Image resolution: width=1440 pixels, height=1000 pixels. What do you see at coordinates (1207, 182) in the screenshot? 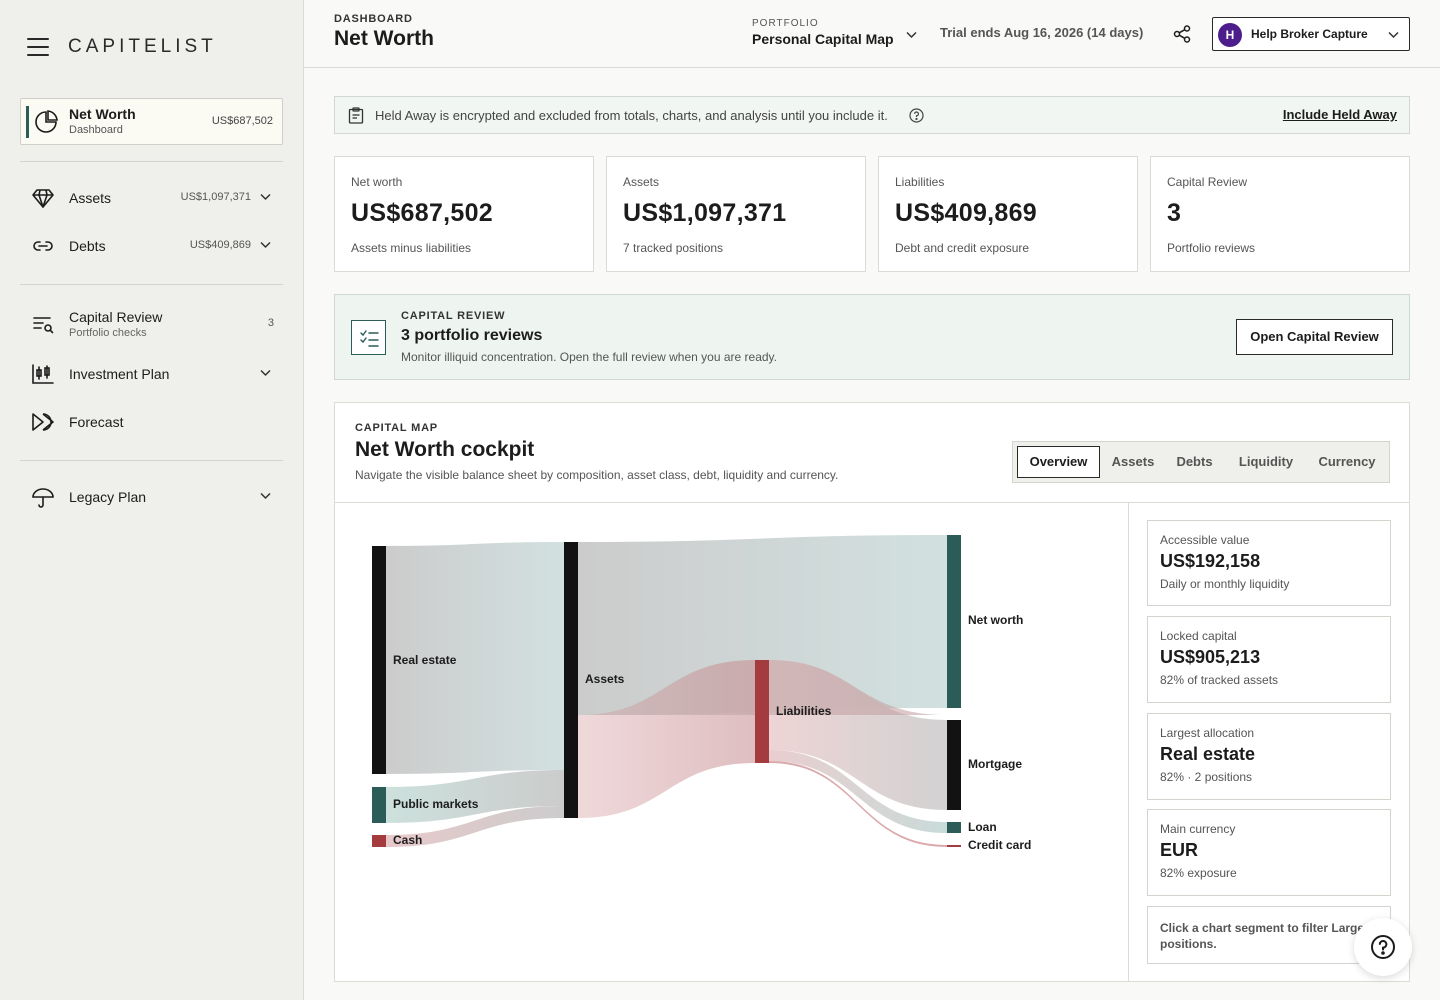
I see `kpi-label: Capital Review` at bounding box center [1207, 182].